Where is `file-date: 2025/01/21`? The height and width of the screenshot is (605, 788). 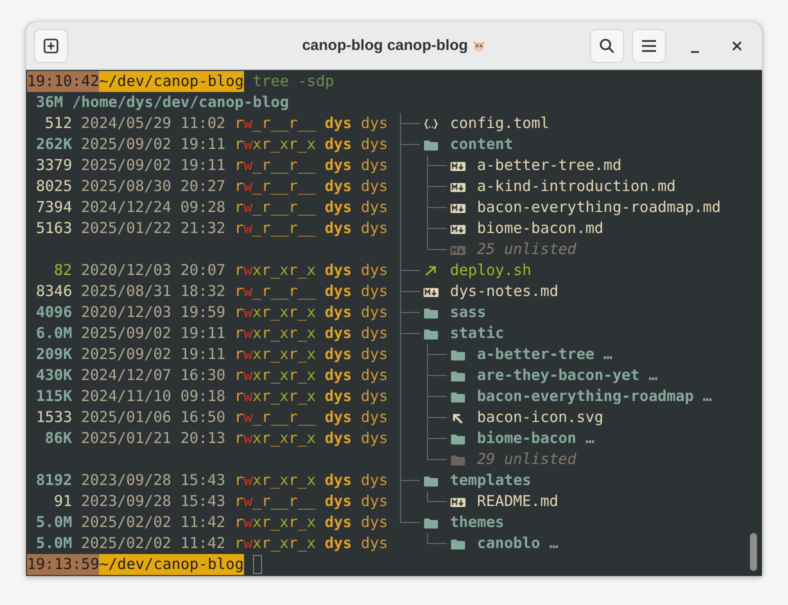
file-date: 2025/01/21 is located at coordinates (126, 438).